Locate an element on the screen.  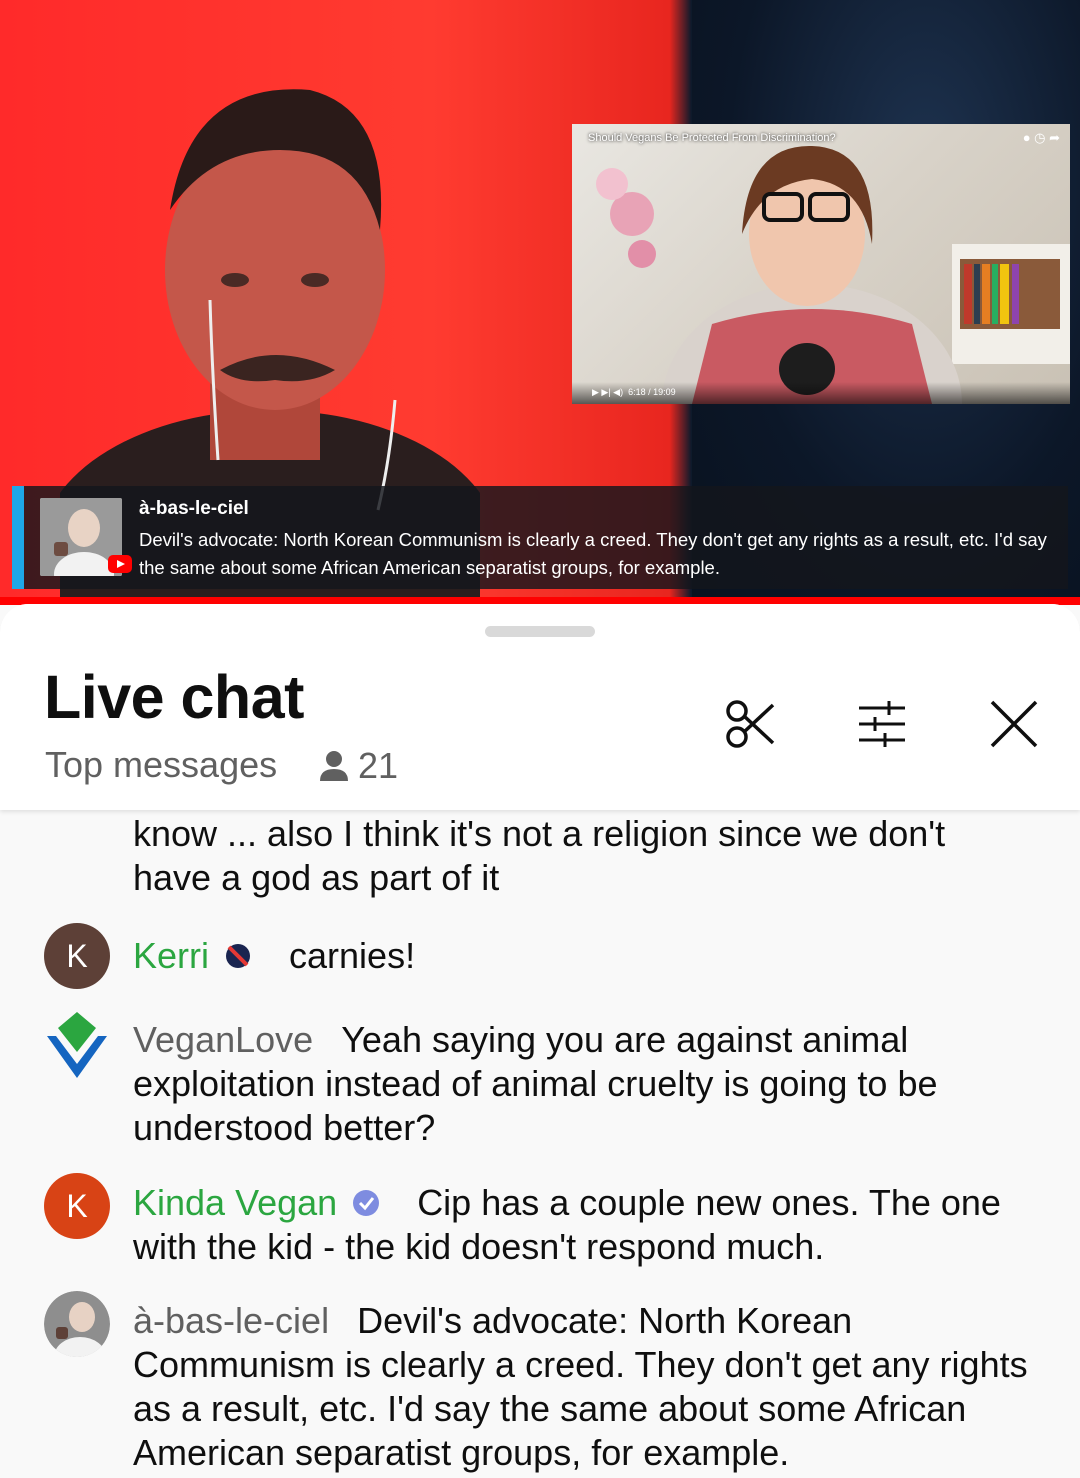
chat-mode-selector: Top messages is located at coordinates (161, 765).